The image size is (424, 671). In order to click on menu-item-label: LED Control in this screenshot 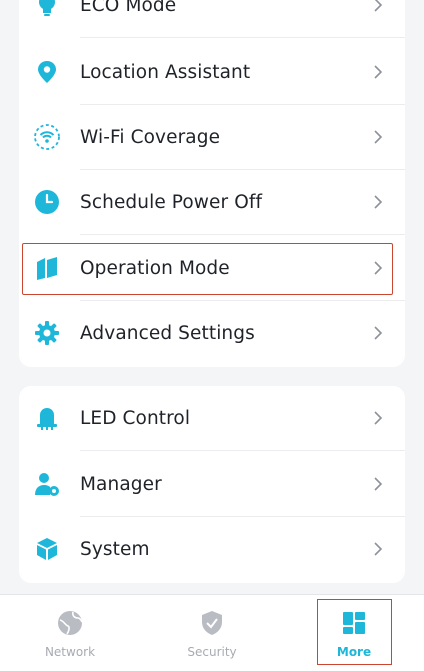, I will do `click(135, 418)`.